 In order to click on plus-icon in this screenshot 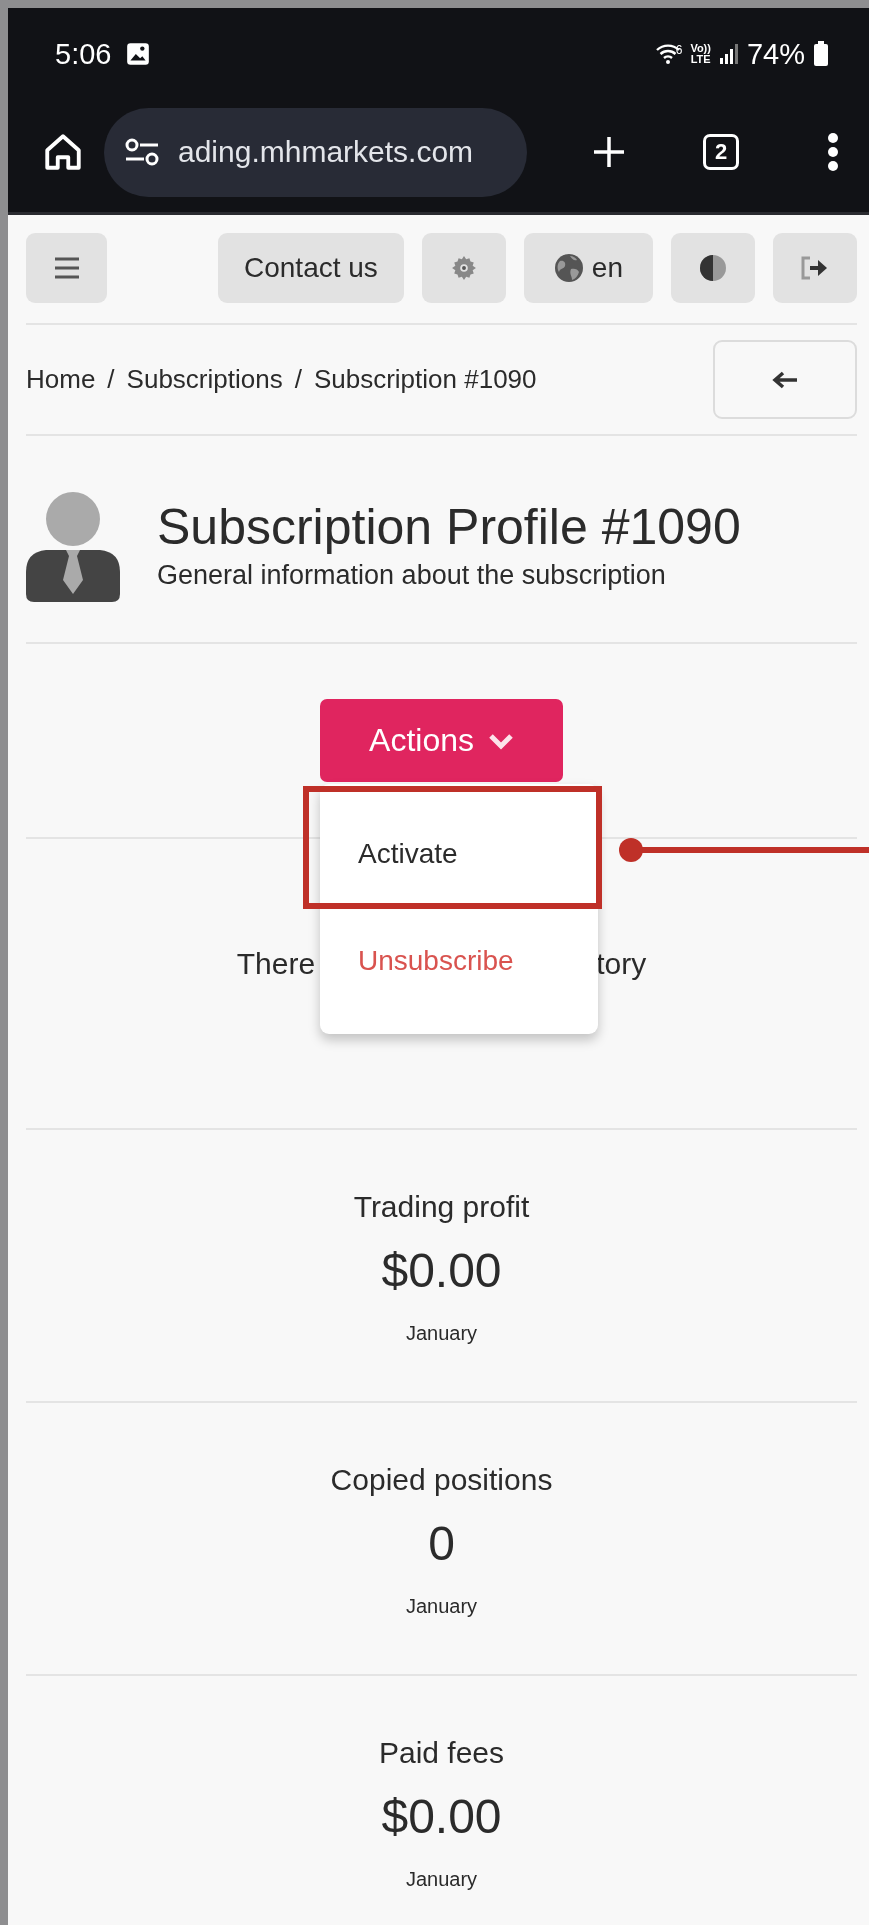, I will do `click(609, 152)`.